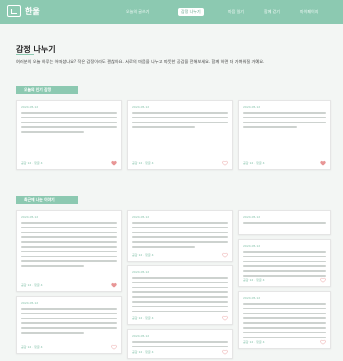 This screenshot has width=343, height=361. What do you see at coordinates (309, 12) in the screenshot?
I see `nav-item-5: 마이페이지` at bounding box center [309, 12].